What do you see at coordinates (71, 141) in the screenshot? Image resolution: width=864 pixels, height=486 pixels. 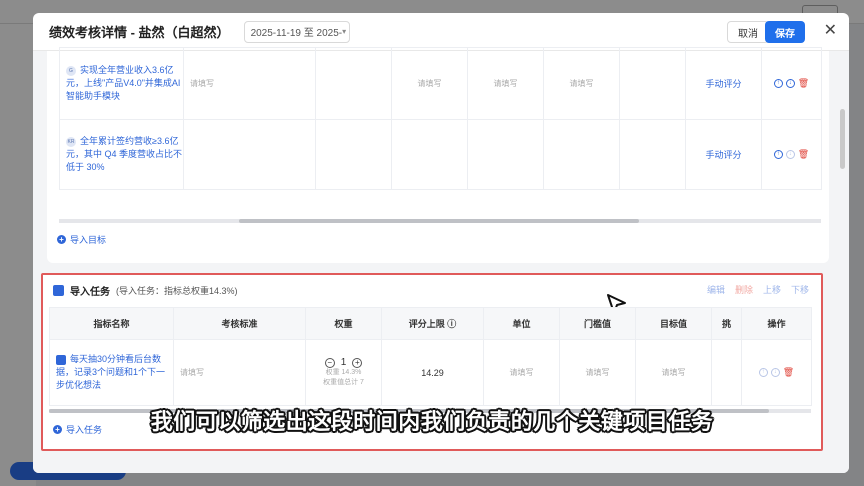 I see `goal-badge: KR` at bounding box center [71, 141].